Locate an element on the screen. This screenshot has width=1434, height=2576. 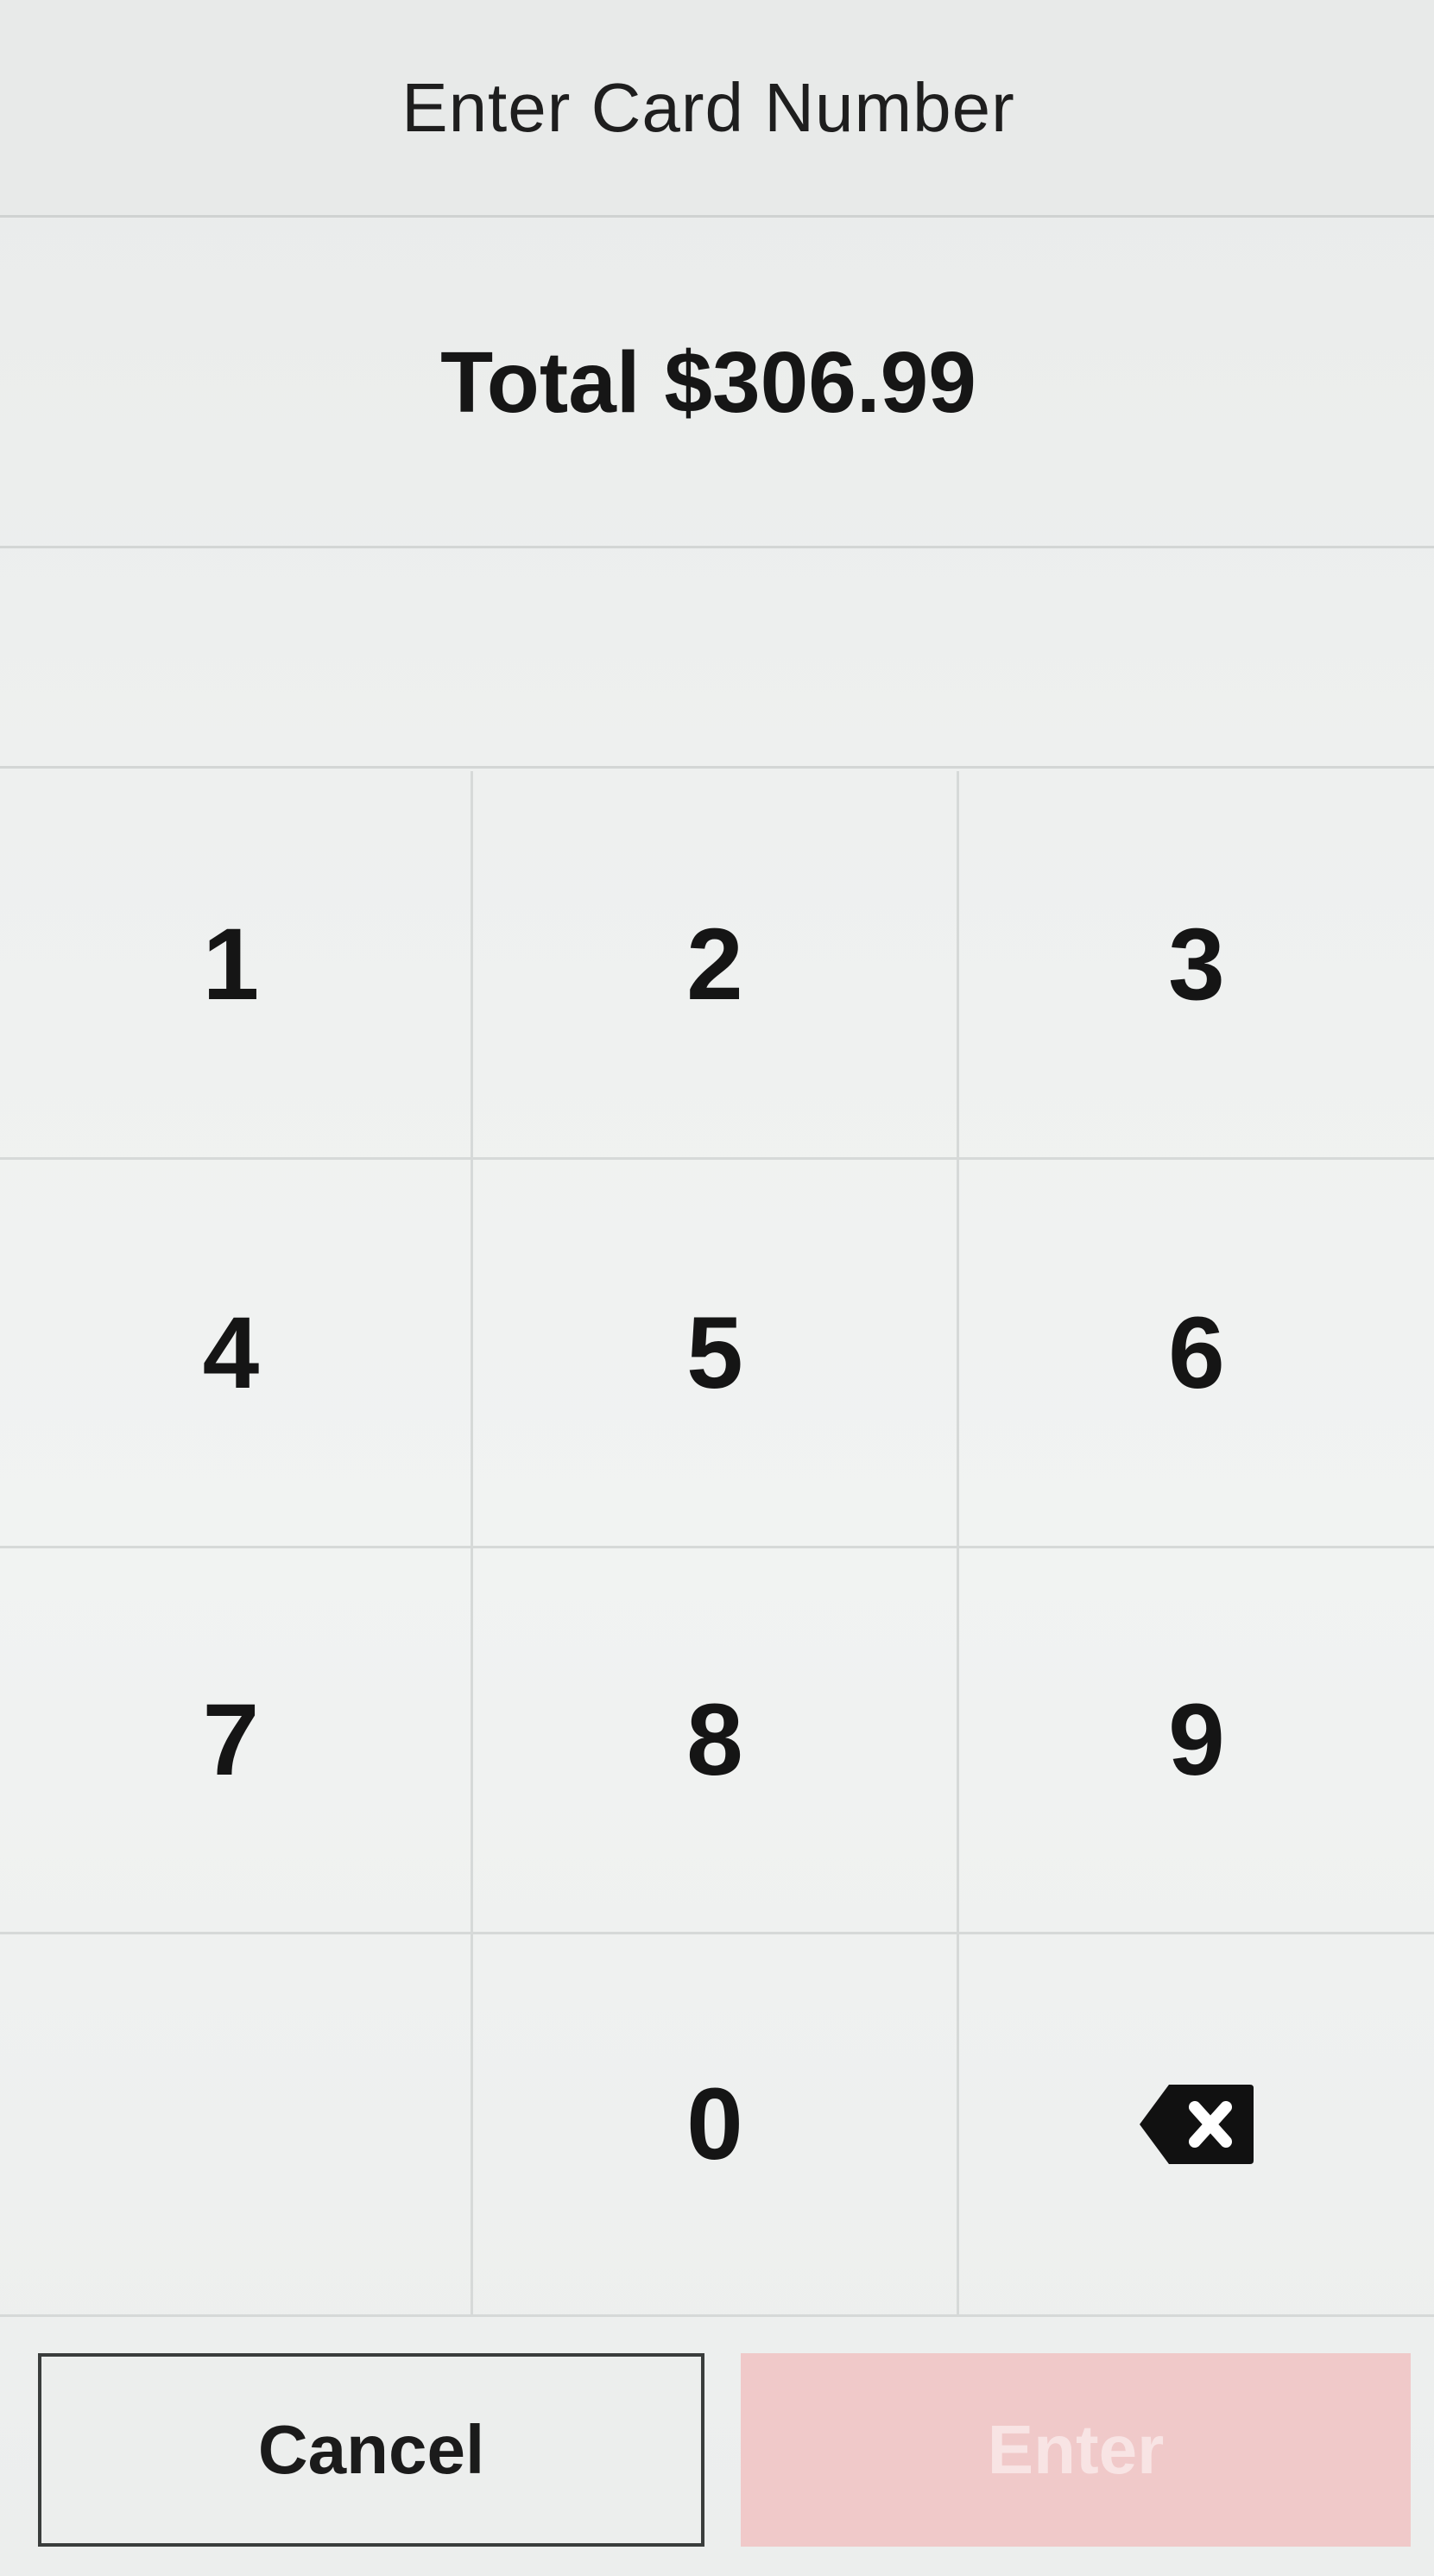
backspace-icon is located at coordinates (1197, 2124).